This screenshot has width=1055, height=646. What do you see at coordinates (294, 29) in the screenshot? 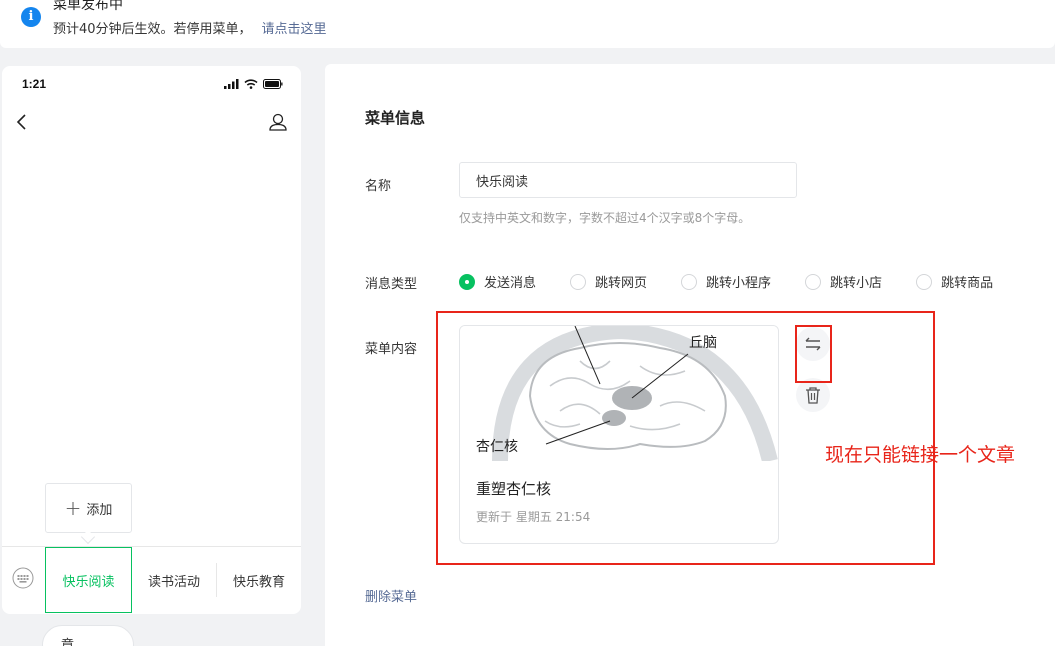
I see `disable-menu-link: 请点击这里` at bounding box center [294, 29].